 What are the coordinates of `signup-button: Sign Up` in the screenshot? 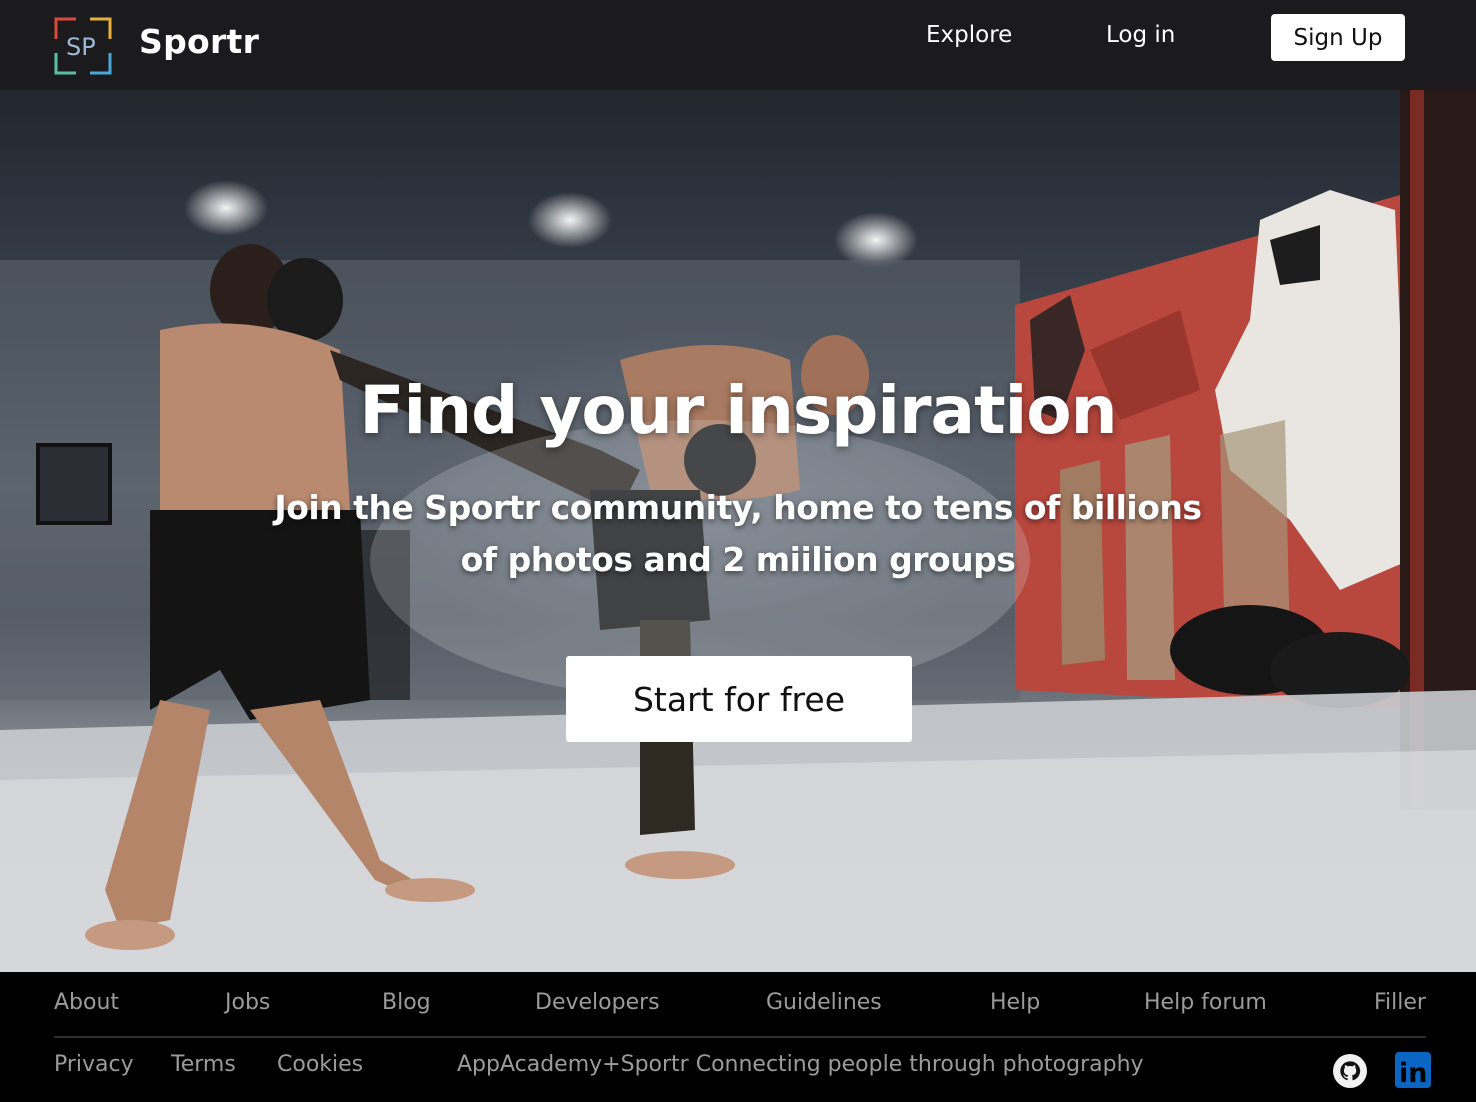 It's located at (1338, 37).